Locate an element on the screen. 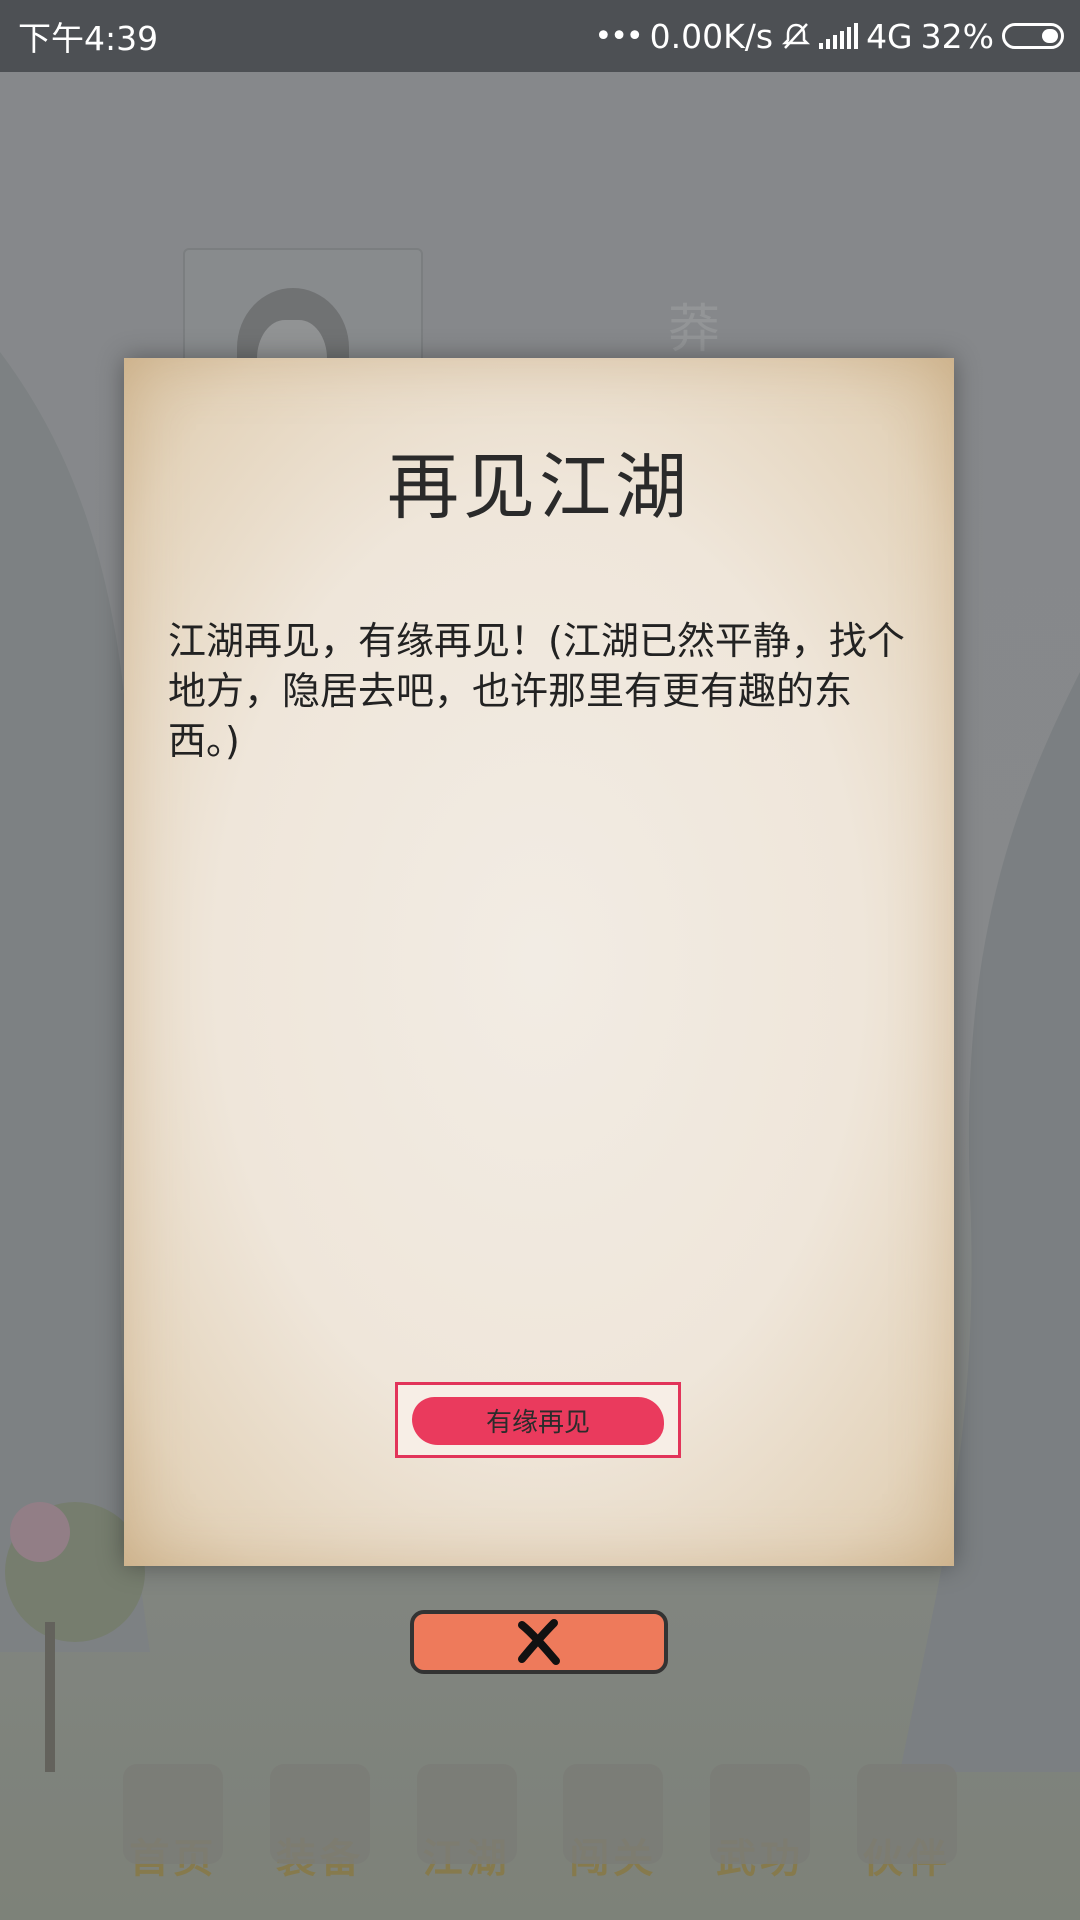 Image resolution: width=1080 pixels, height=1920 pixels. close-icon is located at coordinates (539, 1642).